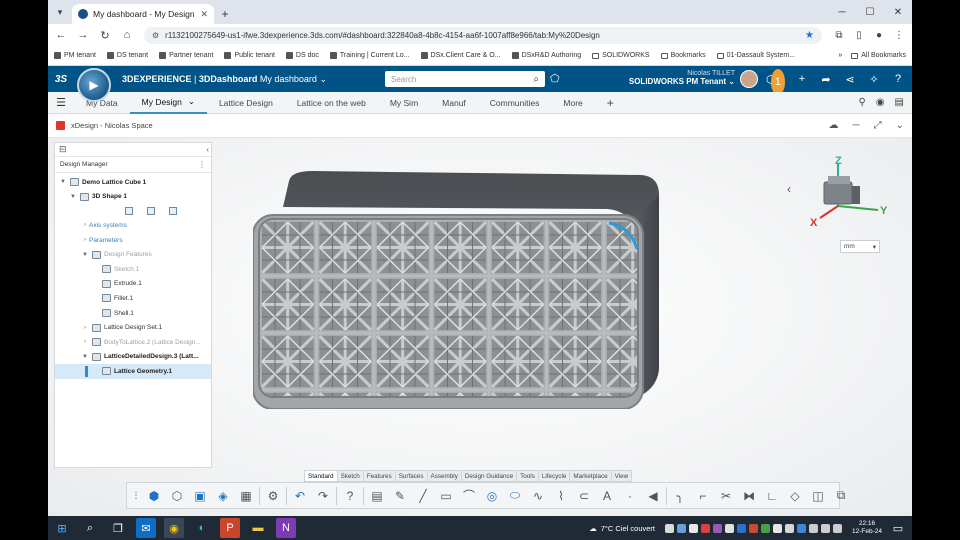  Describe the element at coordinates (412, 476) in the screenshot. I see `tab-surfaces: Surfaces` at that location.